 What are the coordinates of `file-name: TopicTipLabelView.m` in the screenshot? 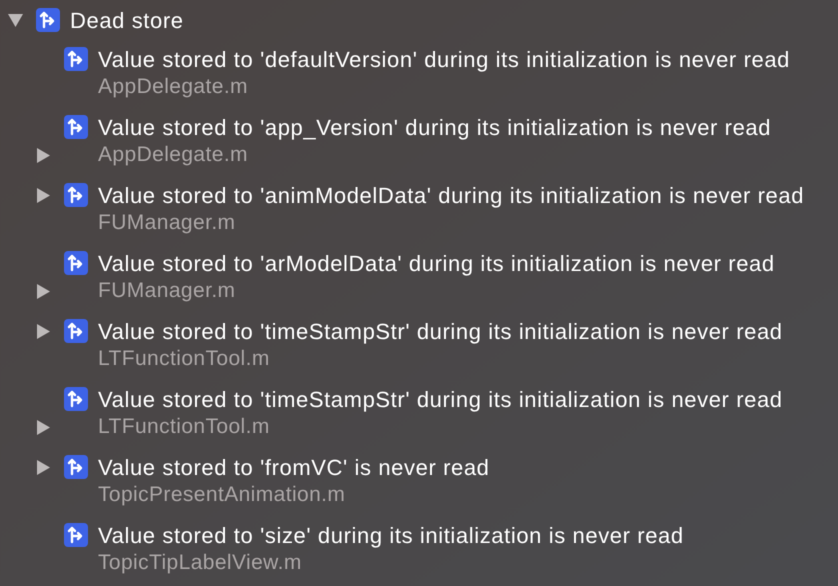 It's located at (200, 563).